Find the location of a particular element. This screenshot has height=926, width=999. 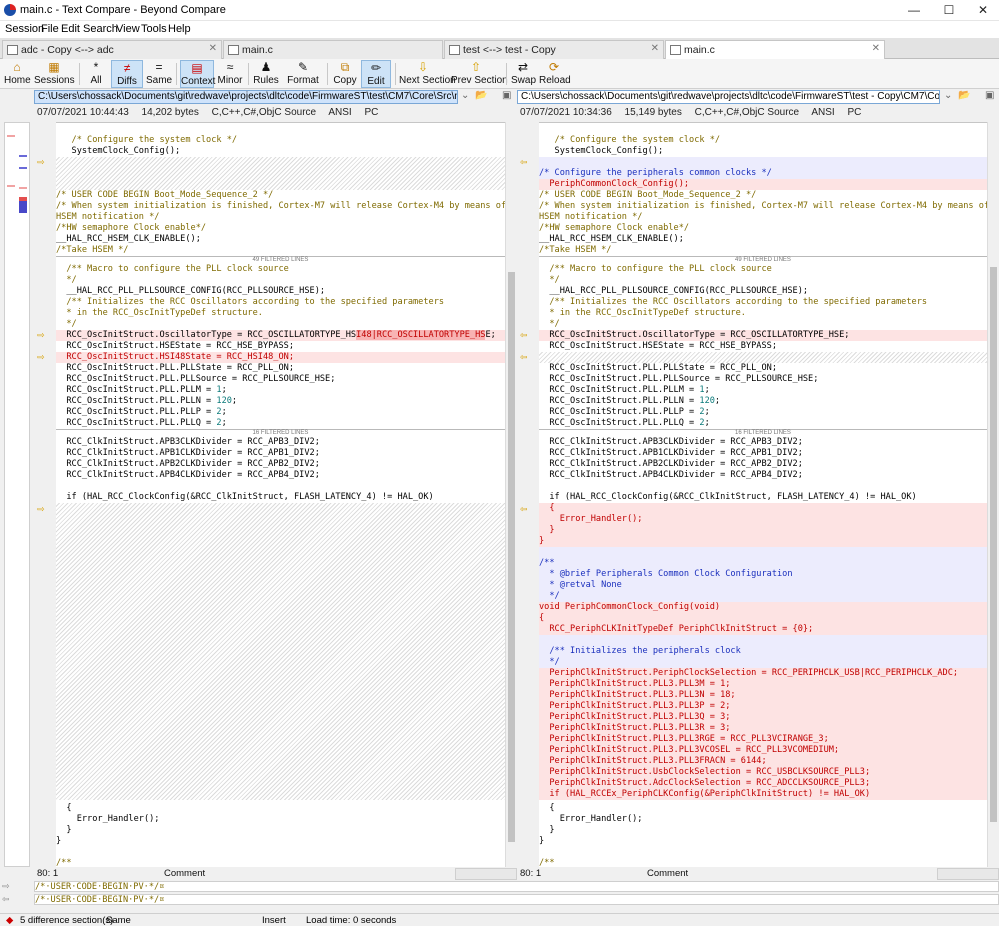

left-vertical-scrollbar is located at coordinates (511, 494).